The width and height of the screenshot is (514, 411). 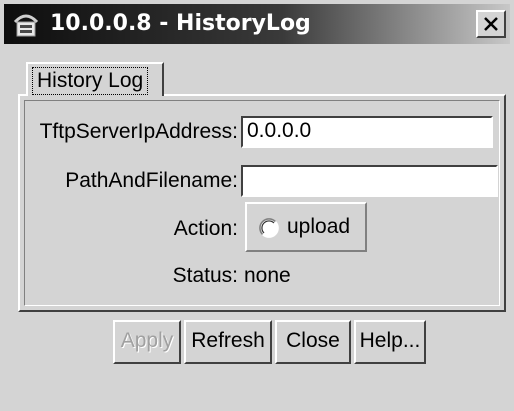 I want to click on status-label: Status:, so click(x=205, y=275).